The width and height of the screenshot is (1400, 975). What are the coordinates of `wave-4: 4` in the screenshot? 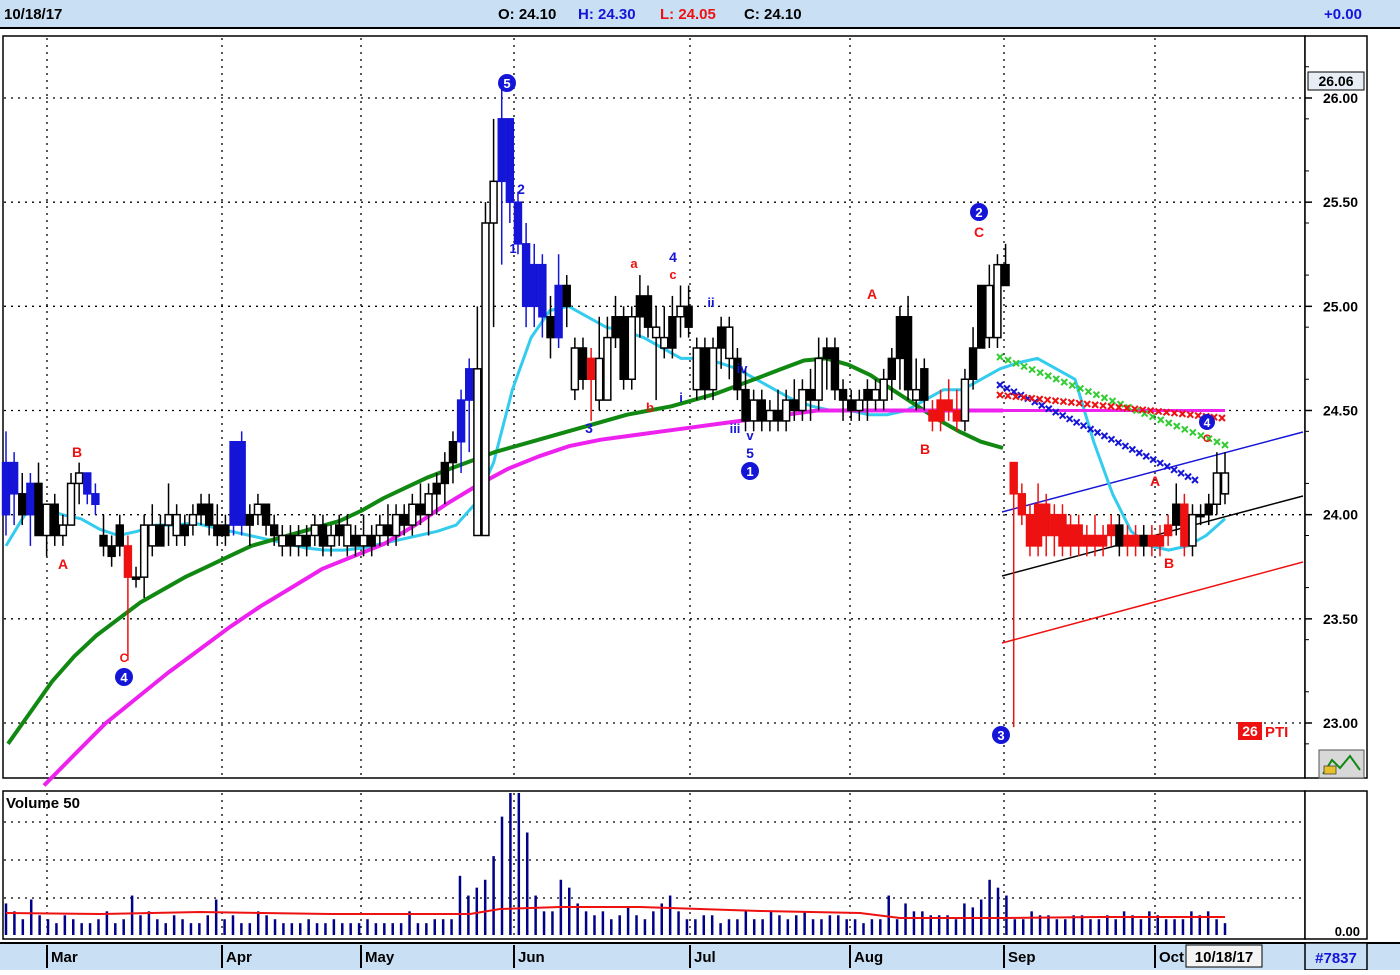 It's located at (673, 257).